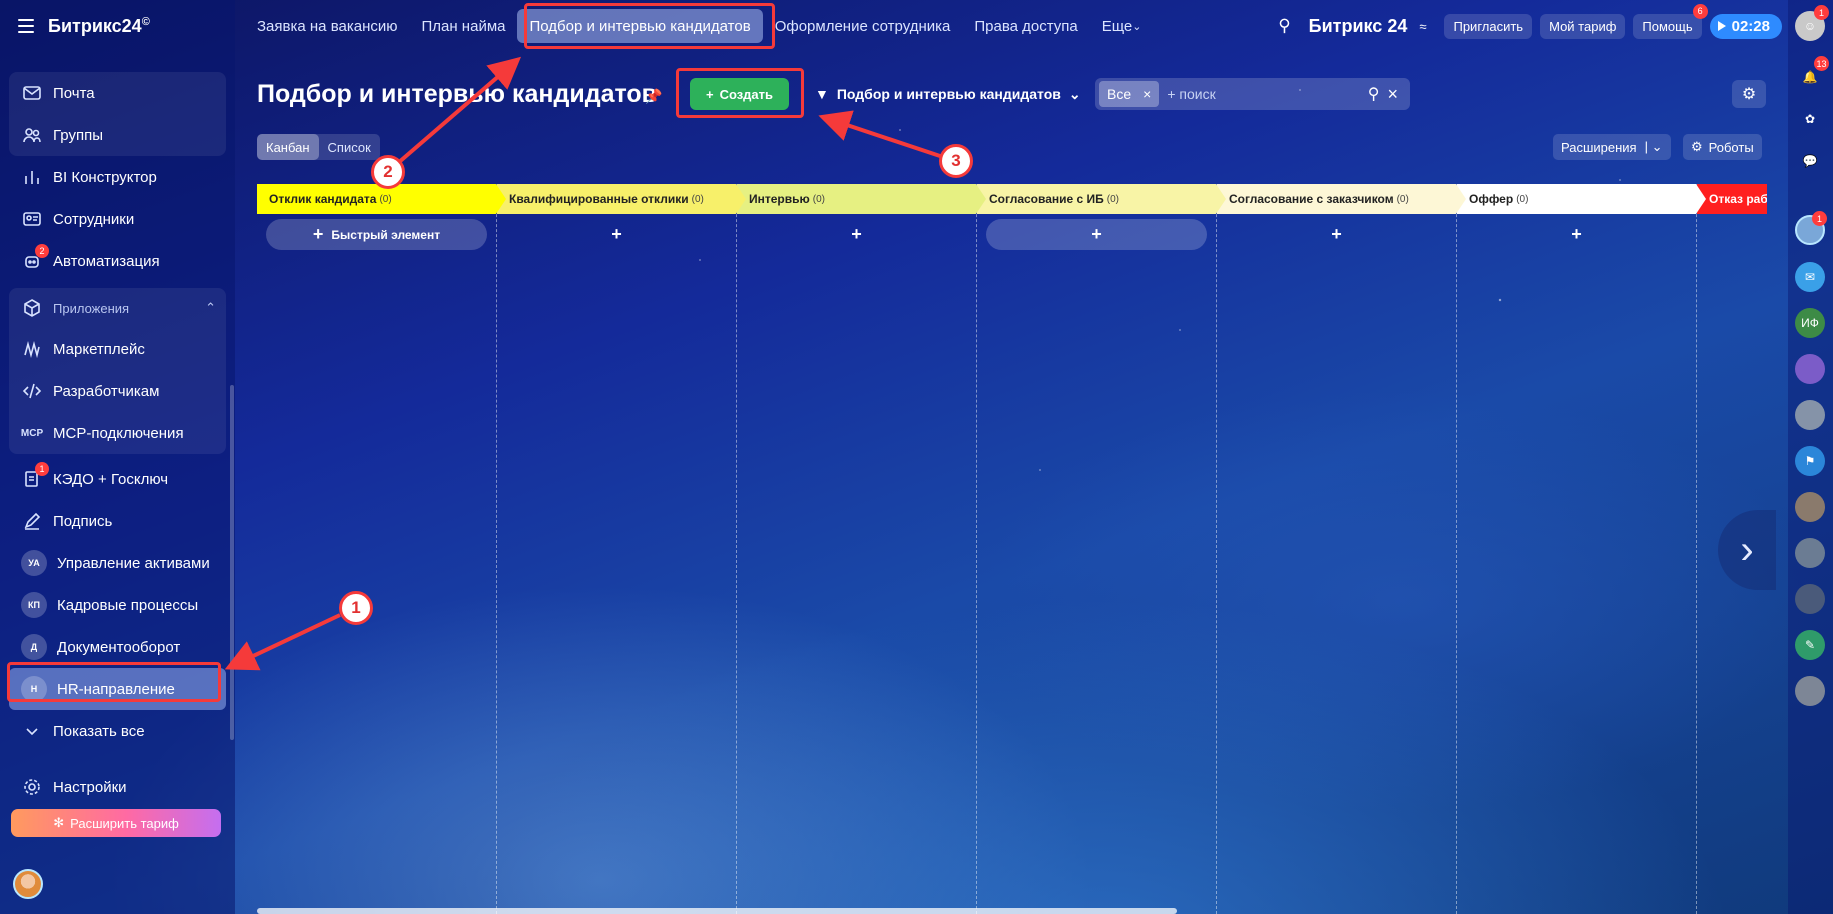 Image resolution: width=1833 pixels, height=914 pixels. What do you see at coordinates (1731, 147) in the screenshot?
I see `robots-label: Роботы` at bounding box center [1731, 147].